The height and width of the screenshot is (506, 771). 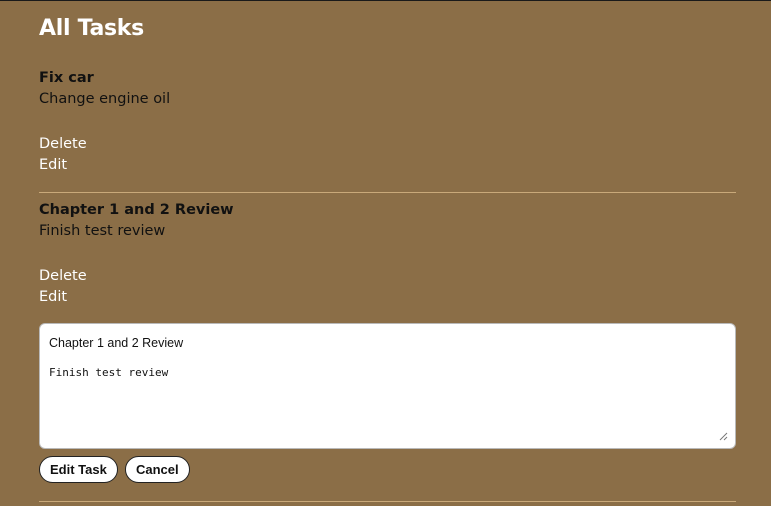 I want to click on task-title: Fix car, so click(x=66, y=78).